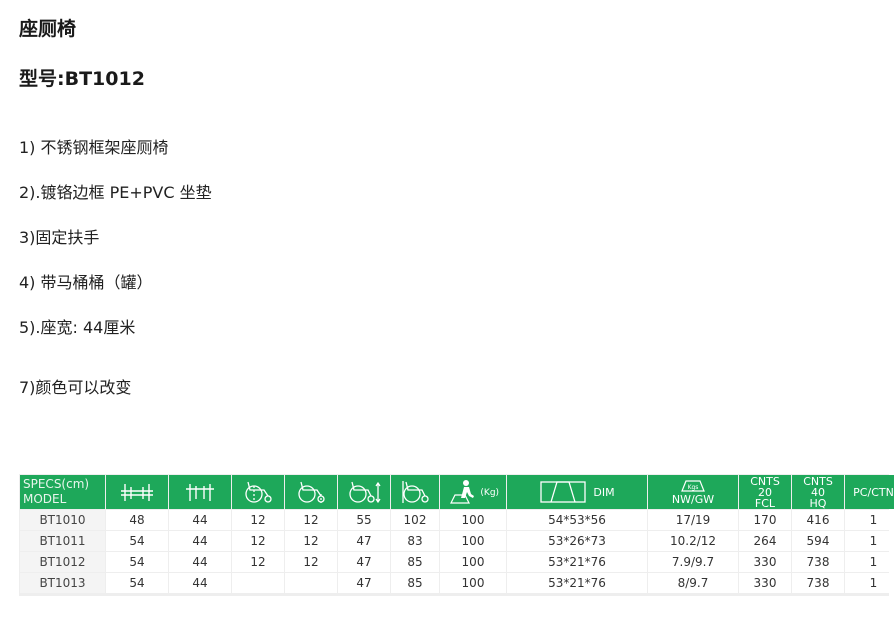 The image size is (894, 629). I want to click on feature-item: 5).座宽: 44厘米, so click(77, 327).